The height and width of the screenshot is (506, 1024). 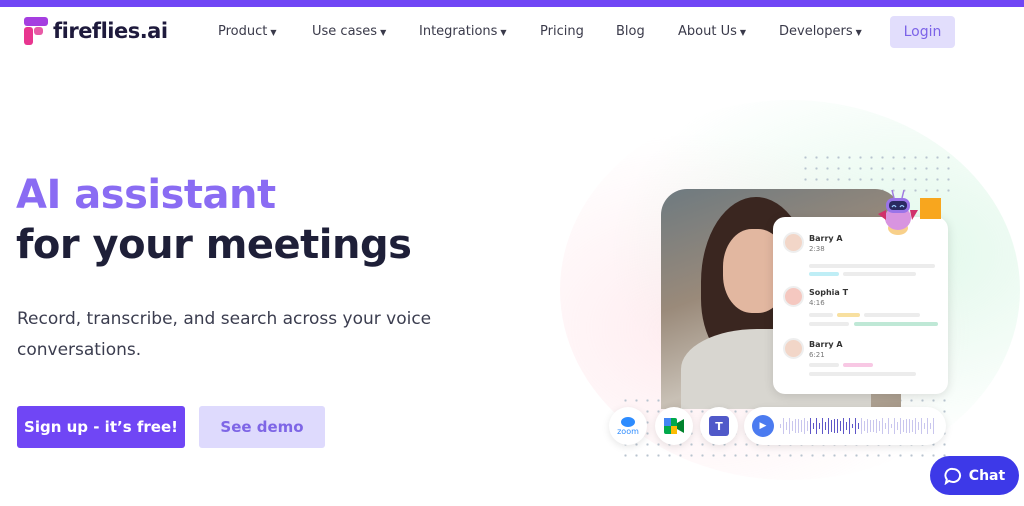 I want to click on teams-logo: T, so click(x=719, y=426).